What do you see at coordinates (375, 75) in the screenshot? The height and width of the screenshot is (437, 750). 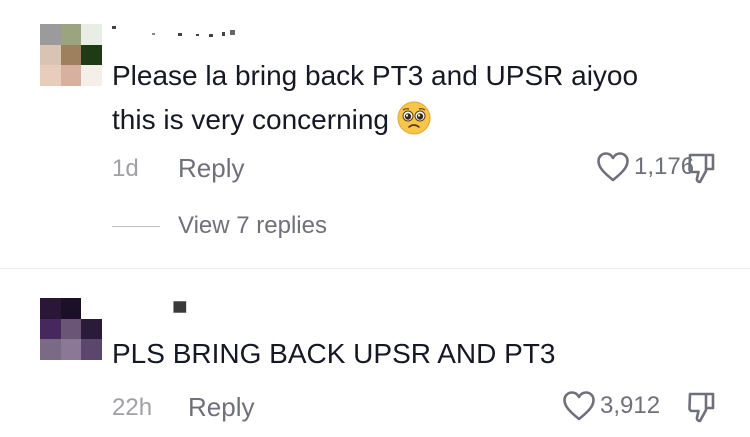 I see `comment-text-line-1: Please la bring back PT3 and UPSR aiyoo` at bounding box center [375, 75].